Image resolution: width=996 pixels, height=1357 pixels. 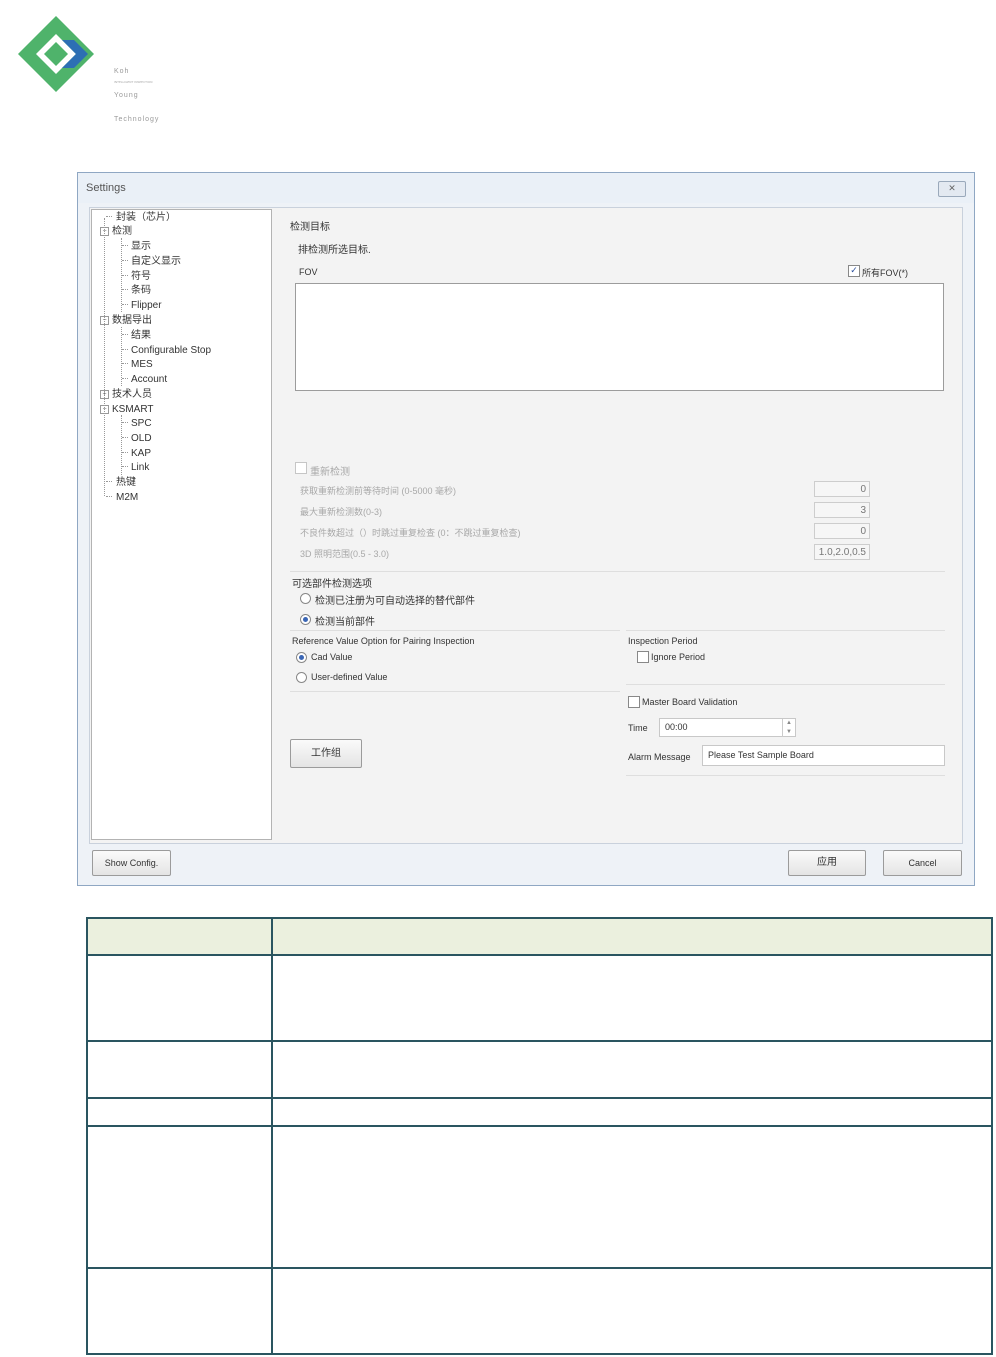 What do you see at coordinates (135, 468) in the screenshot?
I see `tree-item-link: Link` at bounding box center [135, 468].